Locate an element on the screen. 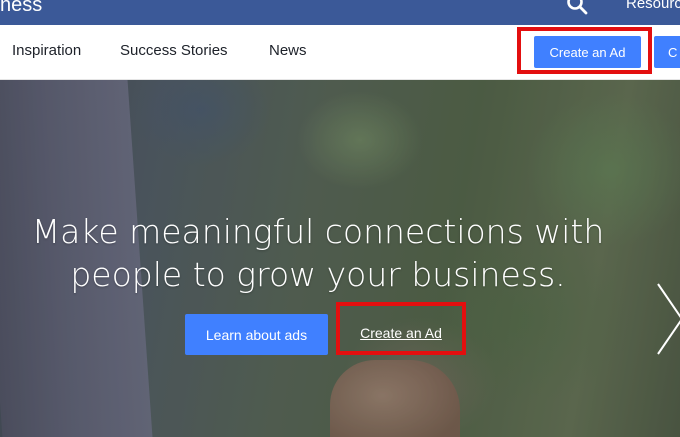  create-ad-link: Create an Ad is located at coordinates (401, 333).